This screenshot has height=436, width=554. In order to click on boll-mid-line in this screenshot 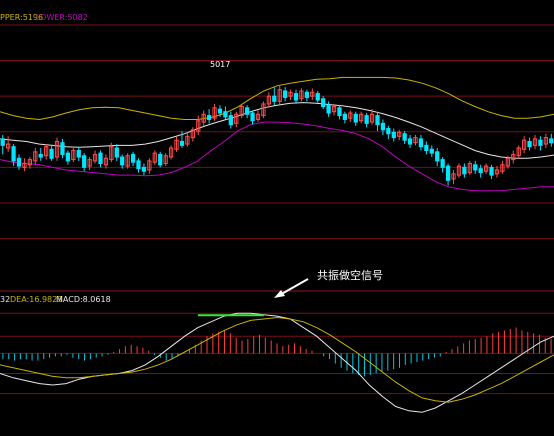, I will do `click(277, 130)`.